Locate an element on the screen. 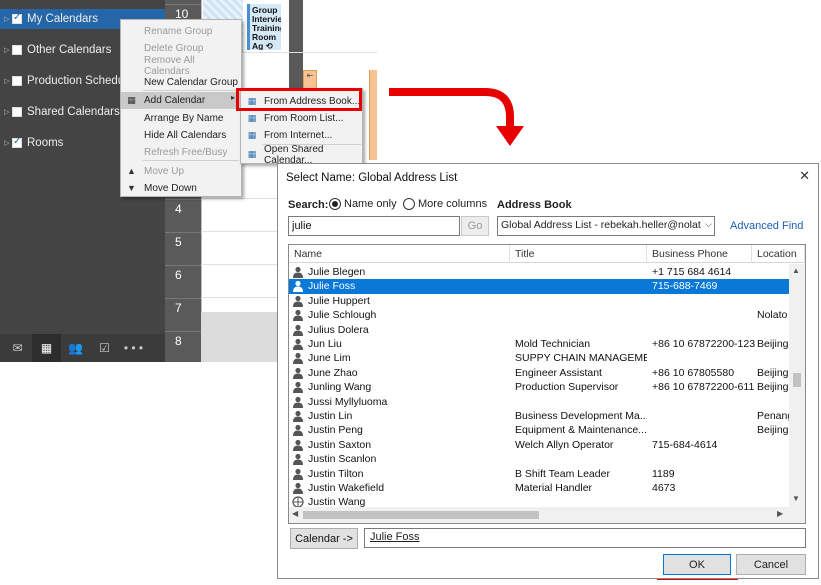 This screenshot has width=821, height=585. scroll-down-icon: ▼ is located at coordinates (796, 498).